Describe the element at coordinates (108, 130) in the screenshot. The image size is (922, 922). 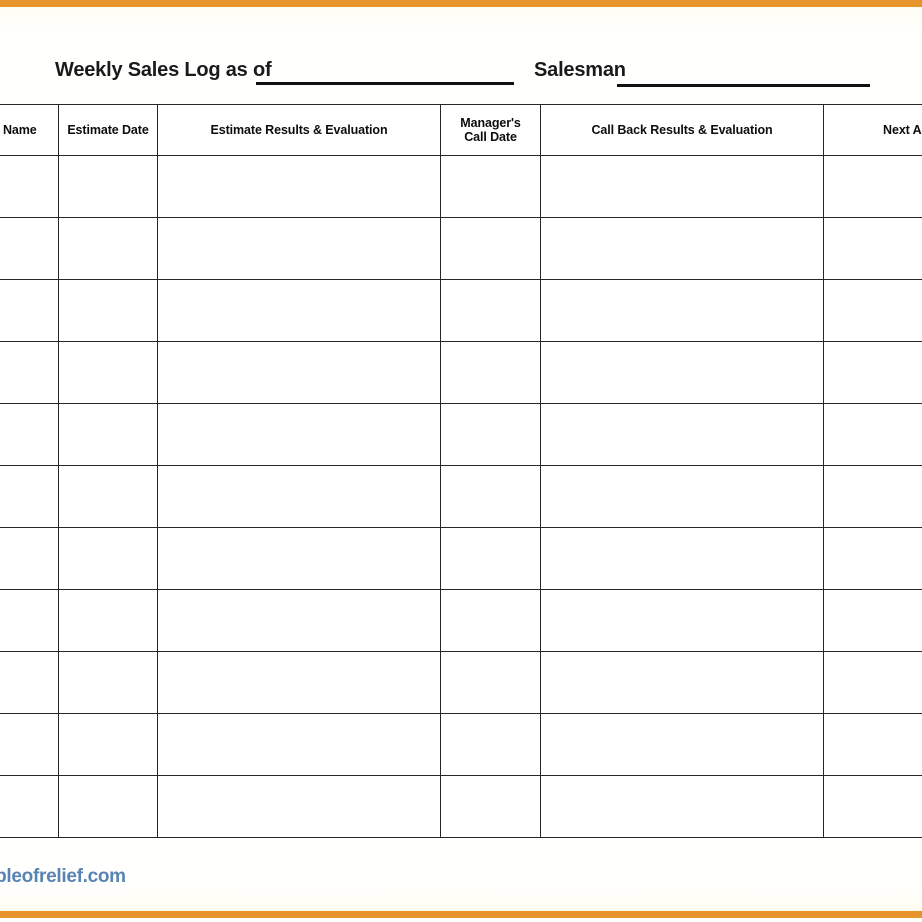
I see `column-header-estimate-date: Estimate Date` at that location.